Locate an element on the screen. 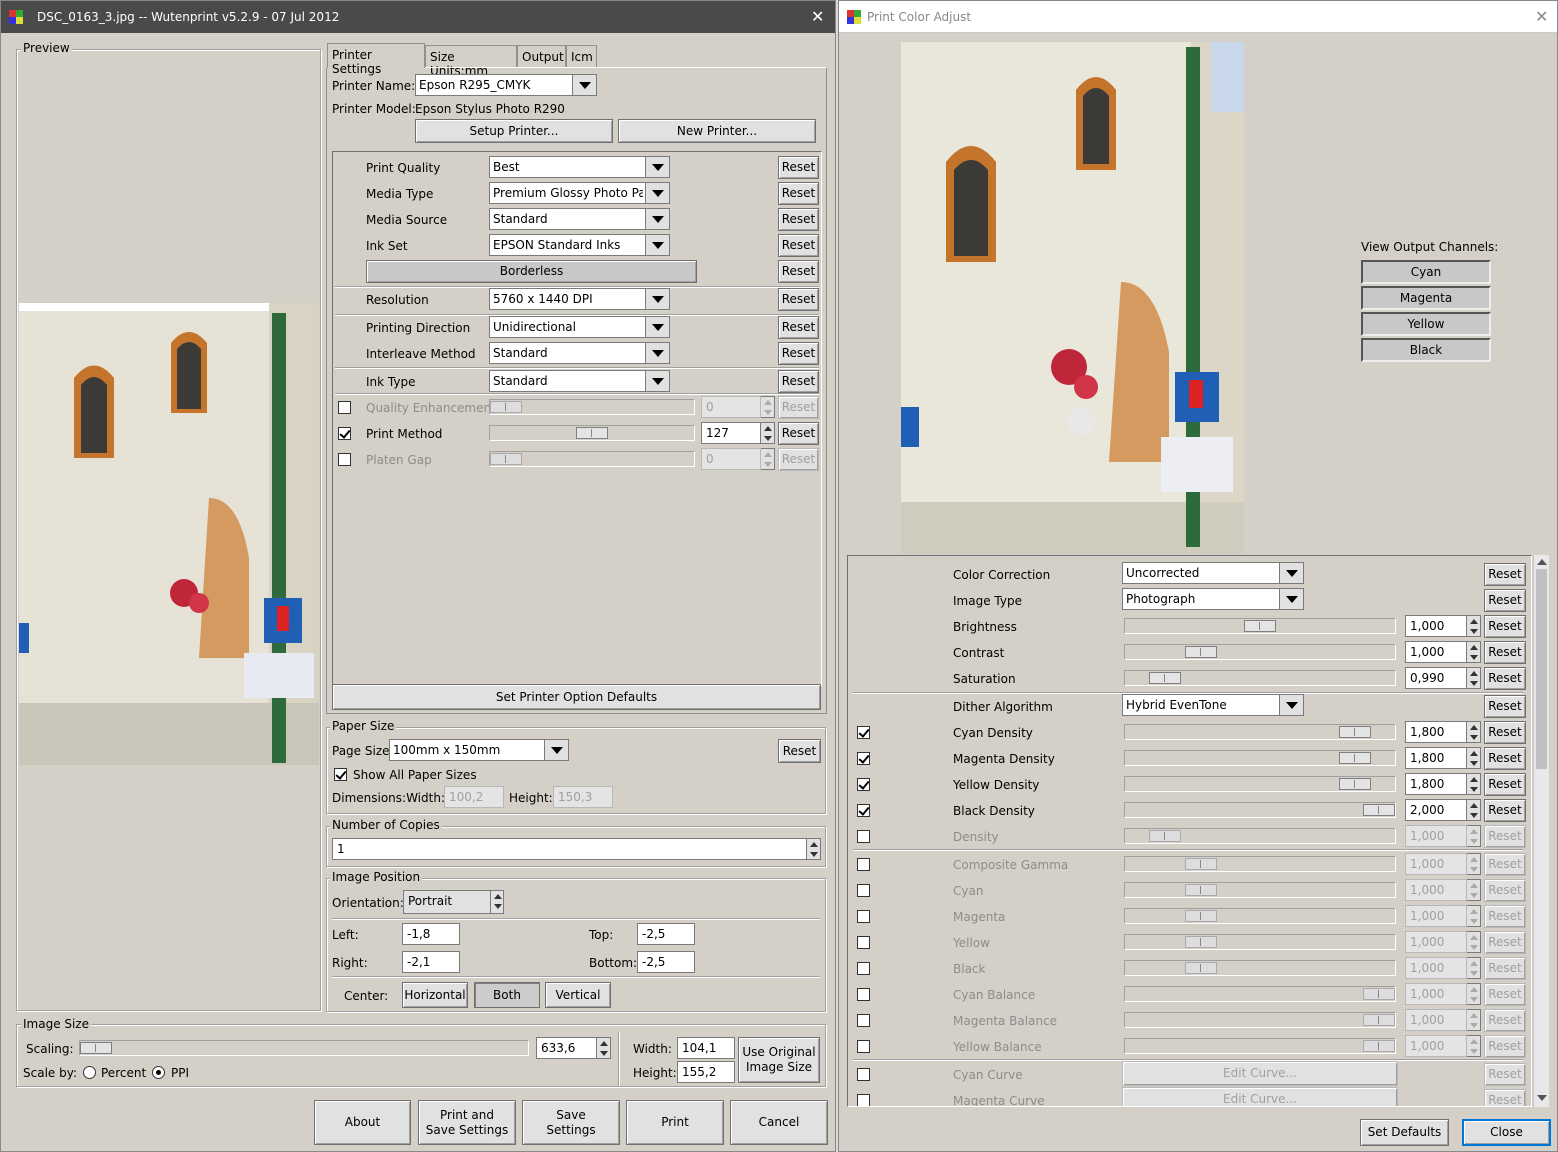 The image size is (1558, 1152). gamma-value-field-6-spinner is located at coordinates (1474, 1020).